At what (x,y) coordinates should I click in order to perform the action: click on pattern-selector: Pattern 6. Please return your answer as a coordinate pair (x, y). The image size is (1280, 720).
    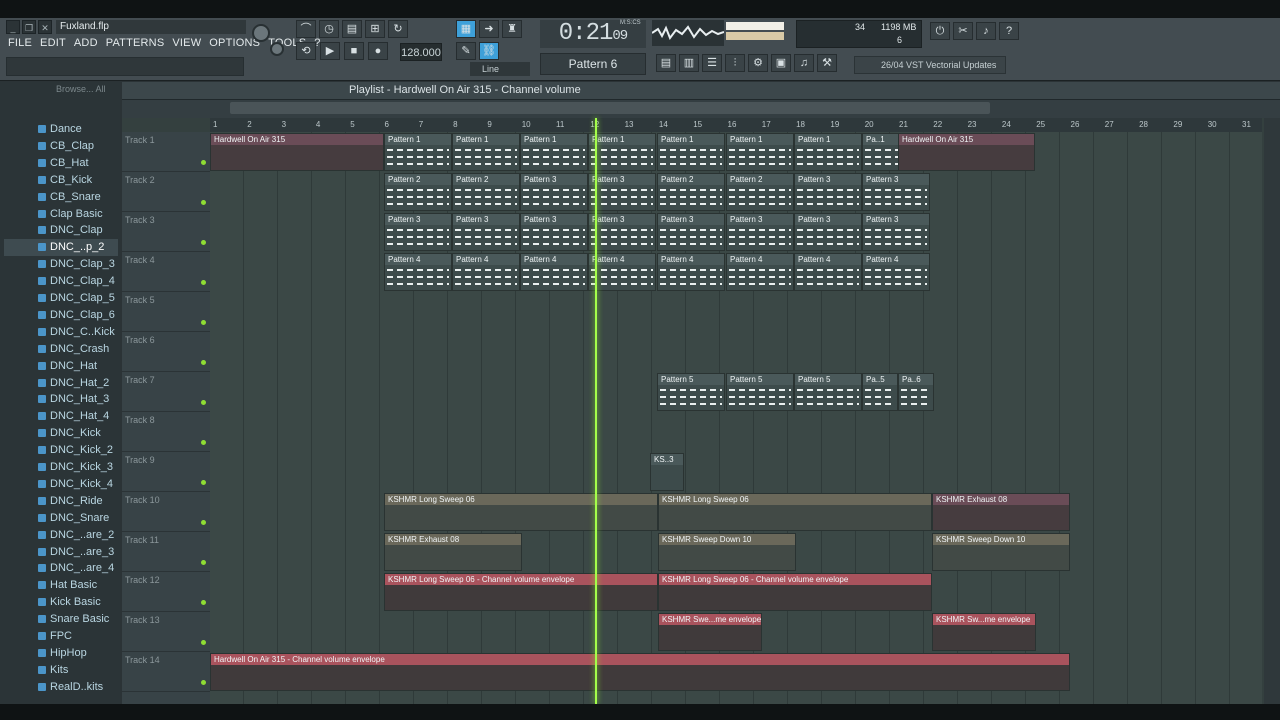
    Looking at the image, I should click on (593, 64).